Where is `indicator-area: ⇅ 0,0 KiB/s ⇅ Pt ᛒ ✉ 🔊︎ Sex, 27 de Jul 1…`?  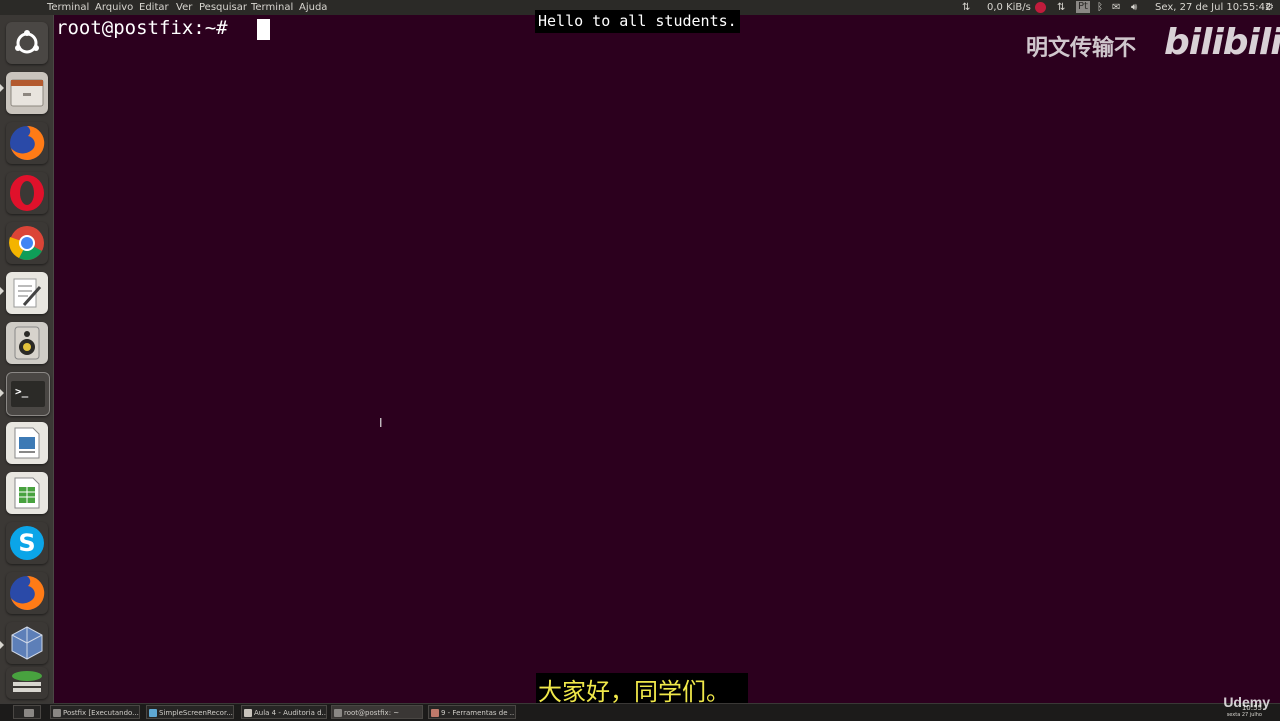
indicator-area: ⇅ 0,0 KiB/s ⇅ Pt ᛒ ✉ 🔊︎ Sex, 27 de Jul 1… is located at coordinates (1120, 7).